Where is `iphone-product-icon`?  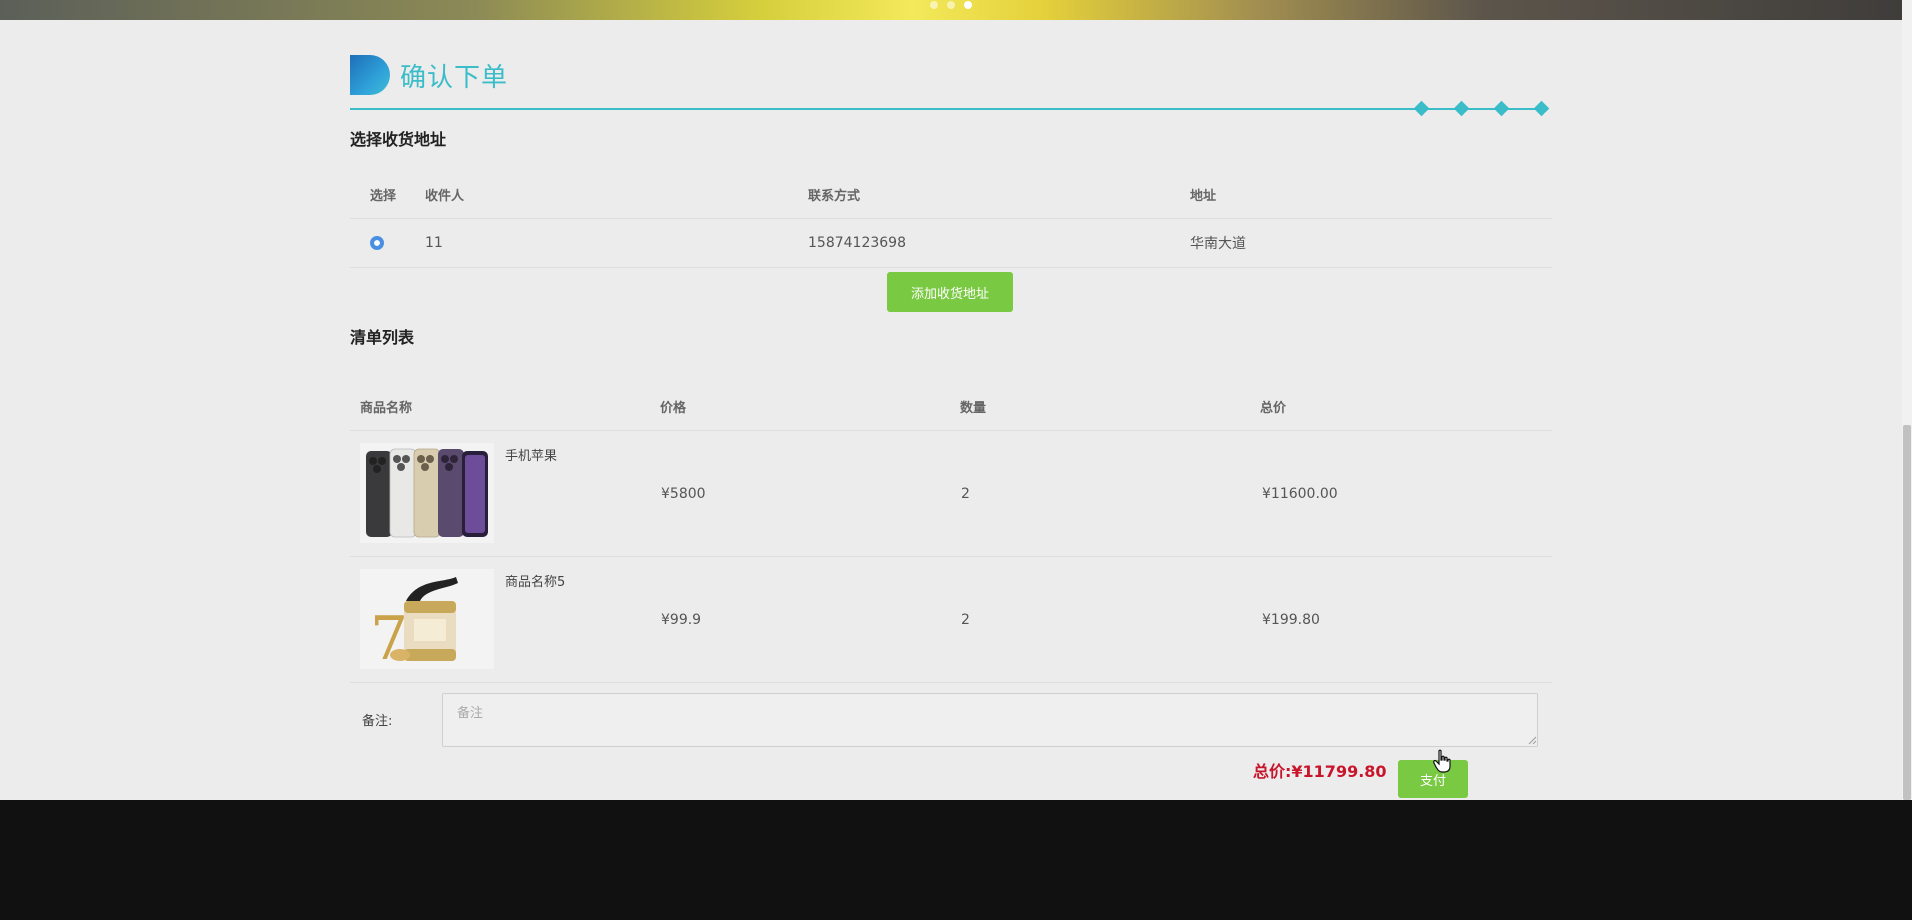
iphone-product-icon is located at coordinates (427, 493).